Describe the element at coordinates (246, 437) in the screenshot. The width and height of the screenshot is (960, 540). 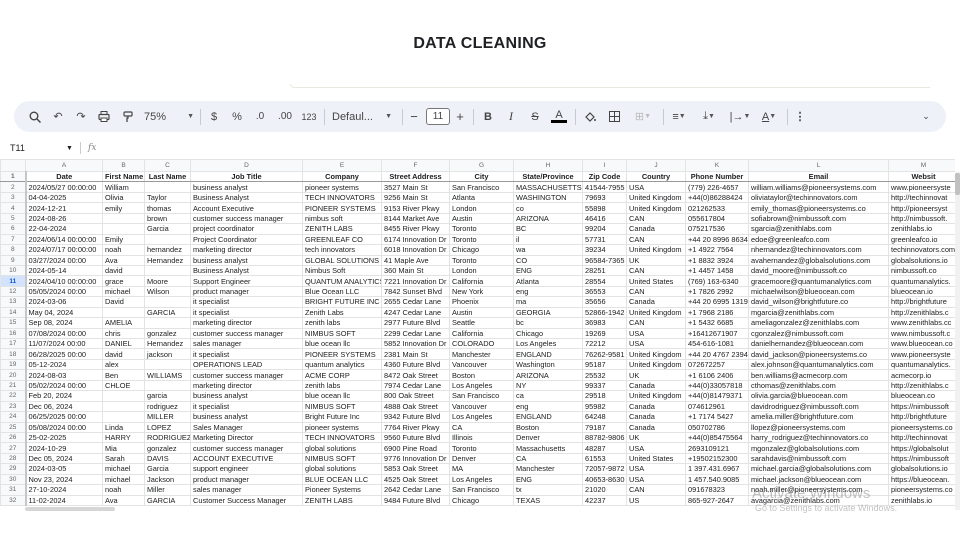
I see `cell: Marketing Director` at that location.